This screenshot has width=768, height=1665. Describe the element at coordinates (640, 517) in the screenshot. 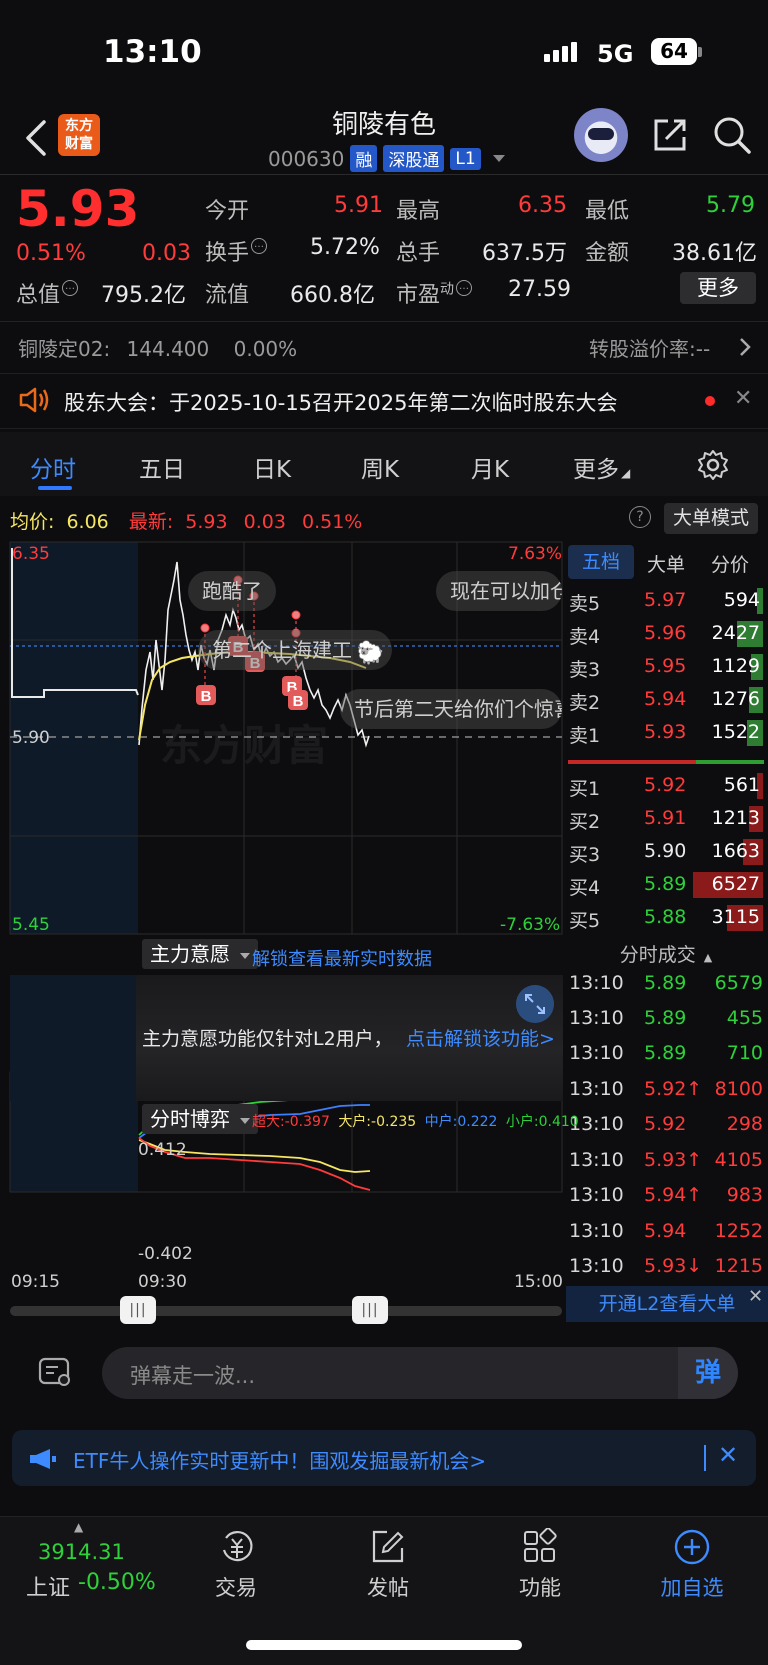

I see `help-icon: ?` at that location.